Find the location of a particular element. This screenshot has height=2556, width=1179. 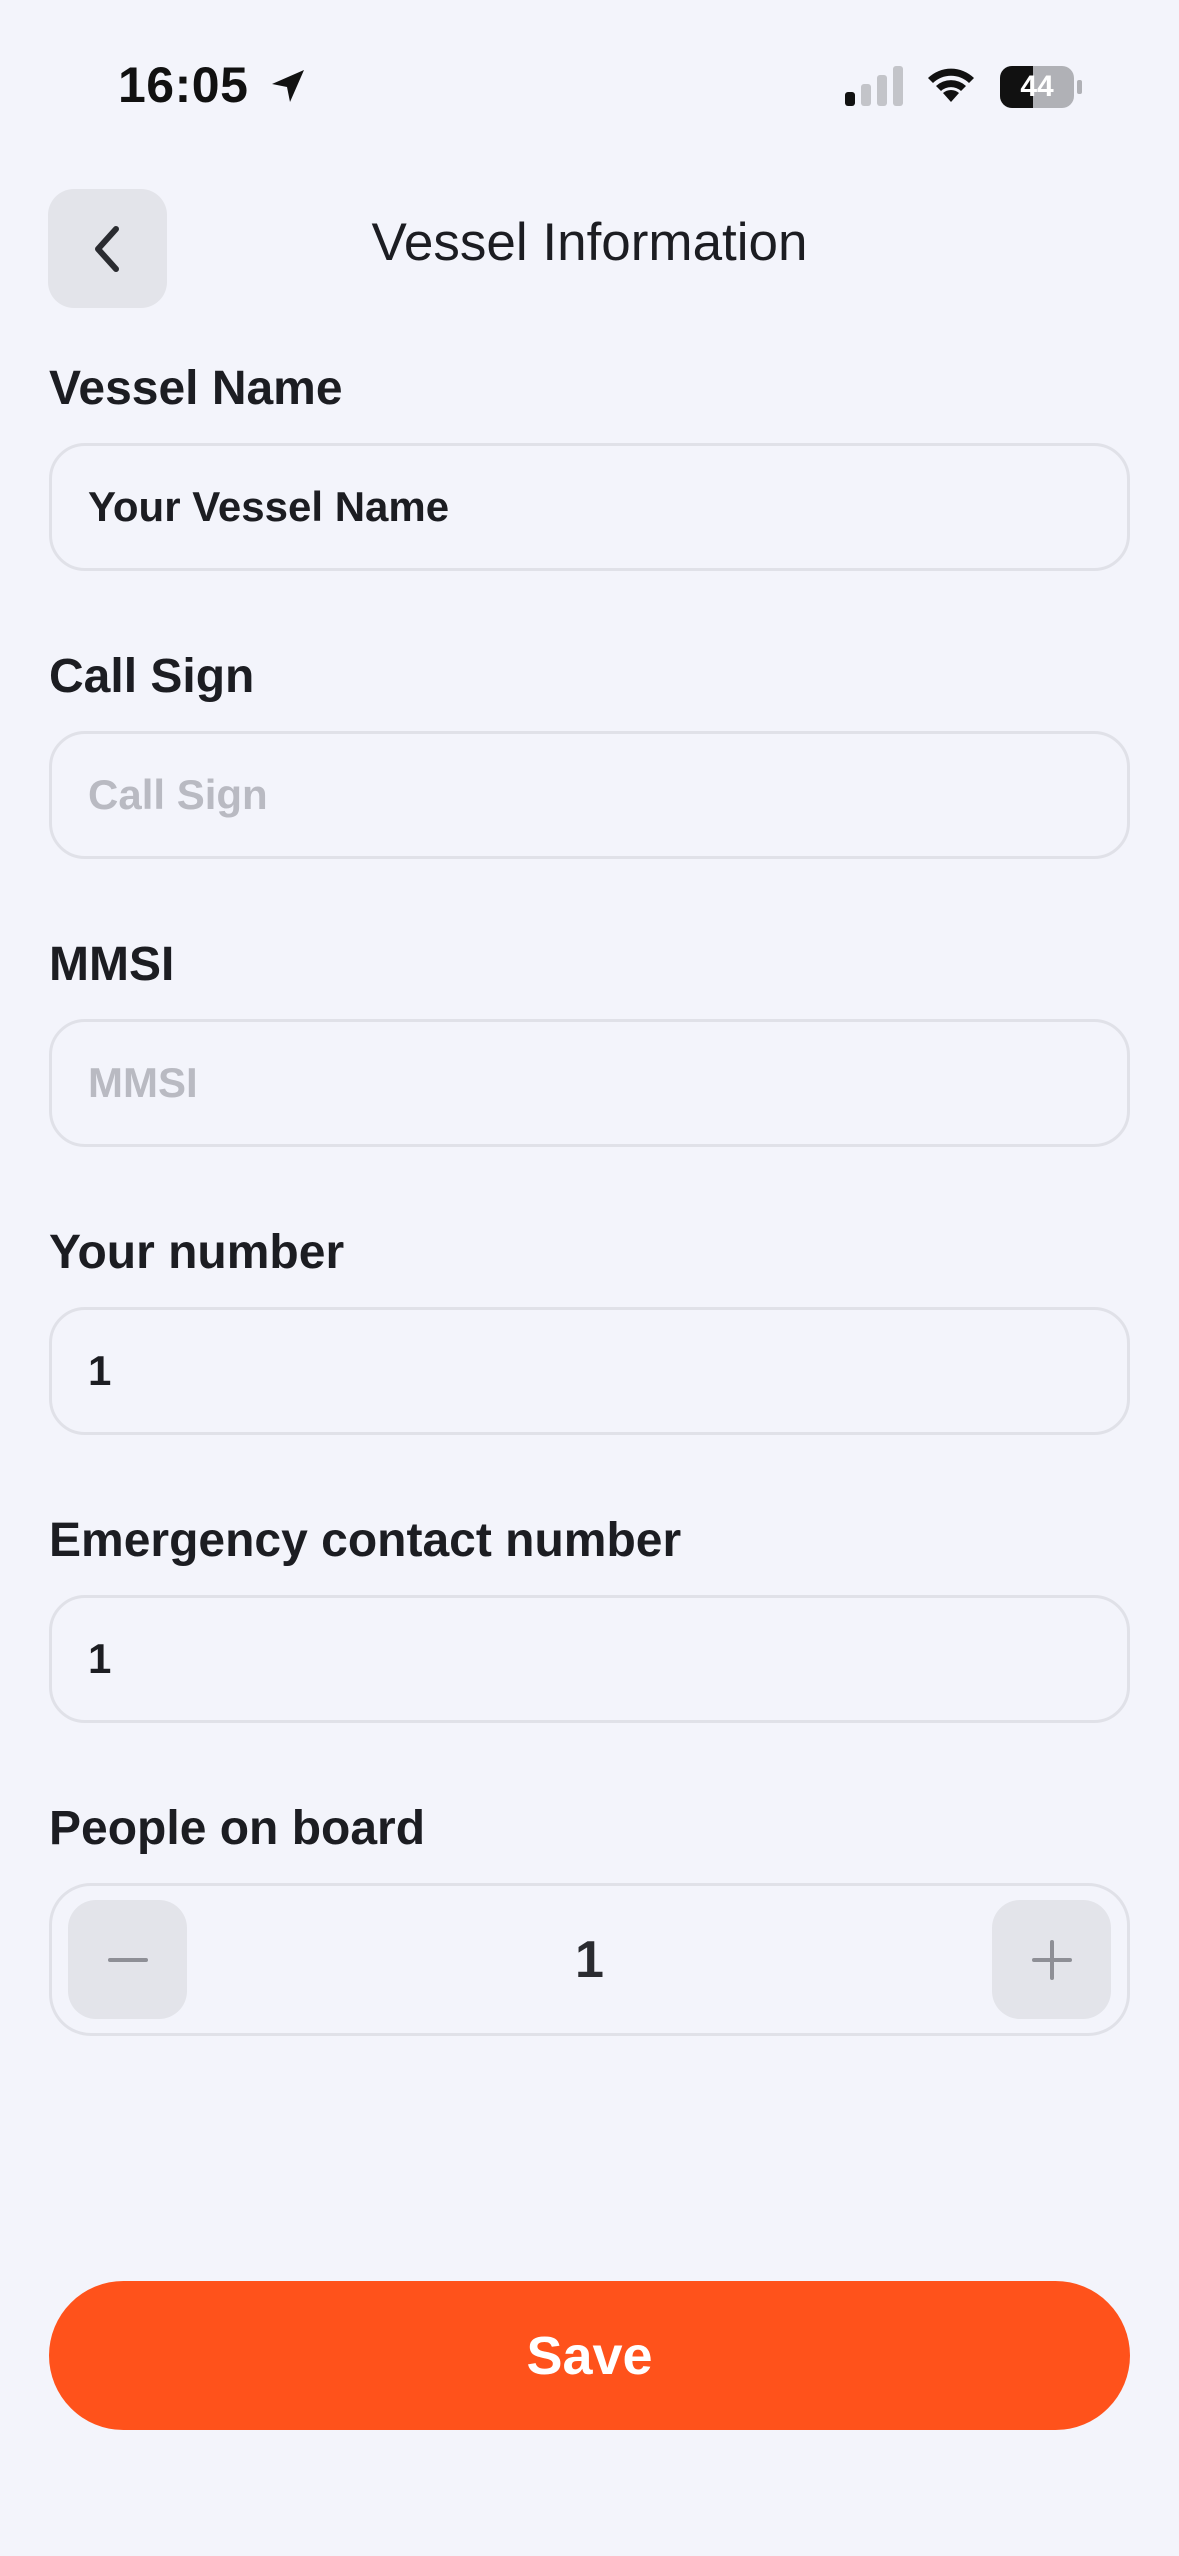

mmsi-label: MMSI is located at coordinates (112, 964).